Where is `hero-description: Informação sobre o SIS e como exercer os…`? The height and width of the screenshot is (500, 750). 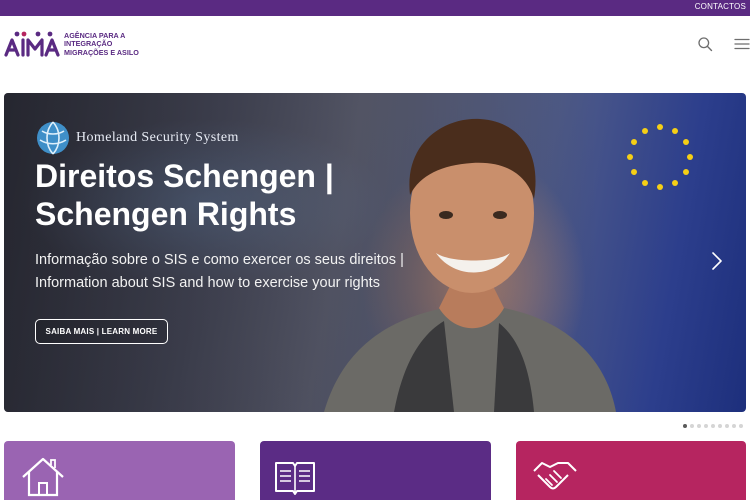
hero-description: Informação sobre o SIS e como exercer os… is located at coordinates (219, 271).